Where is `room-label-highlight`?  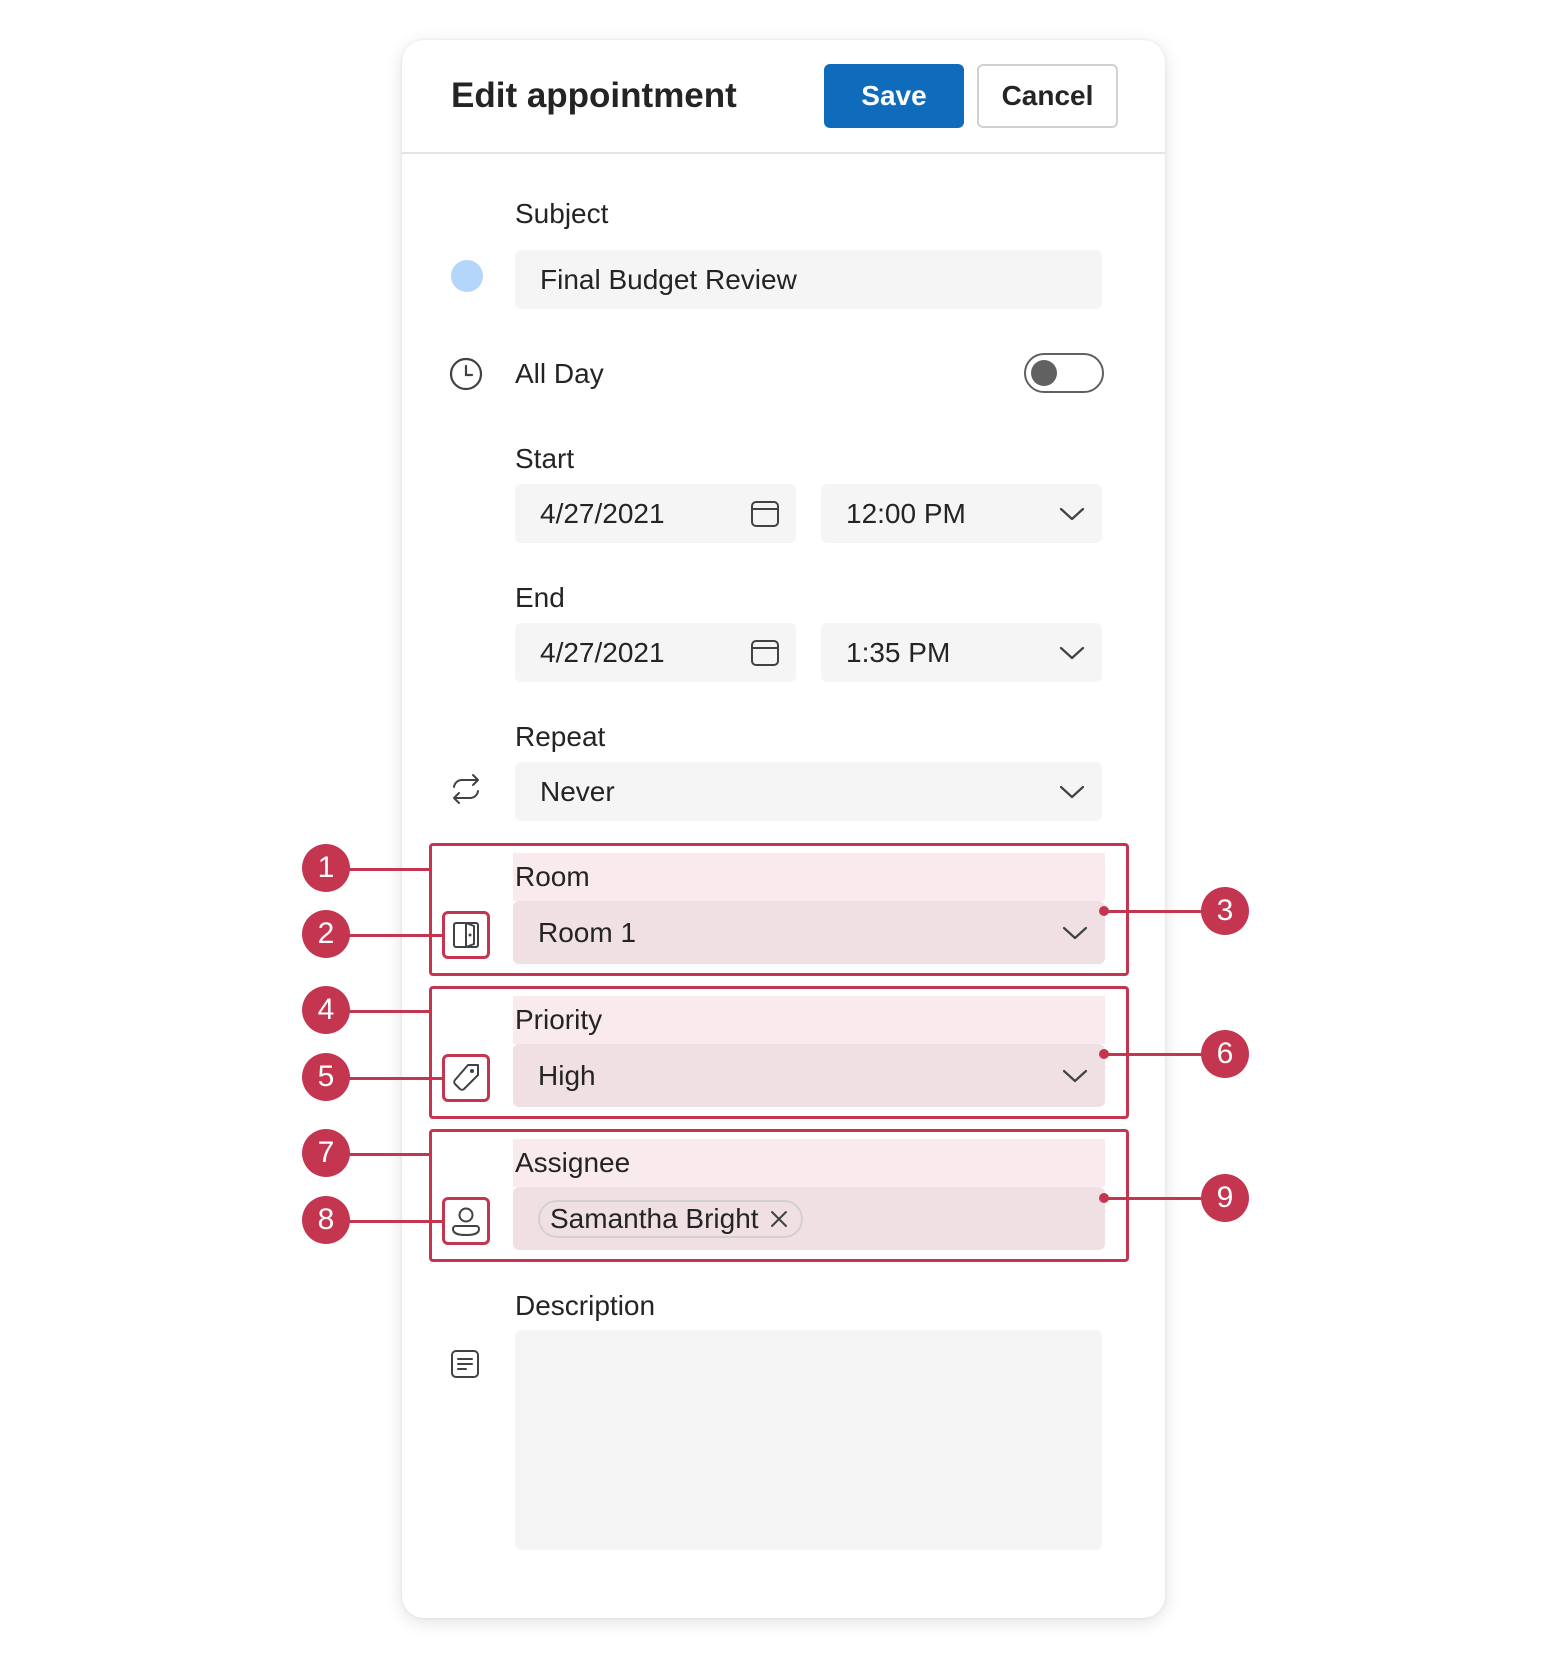 room-label-highlight is located at coordinates (809, 877).